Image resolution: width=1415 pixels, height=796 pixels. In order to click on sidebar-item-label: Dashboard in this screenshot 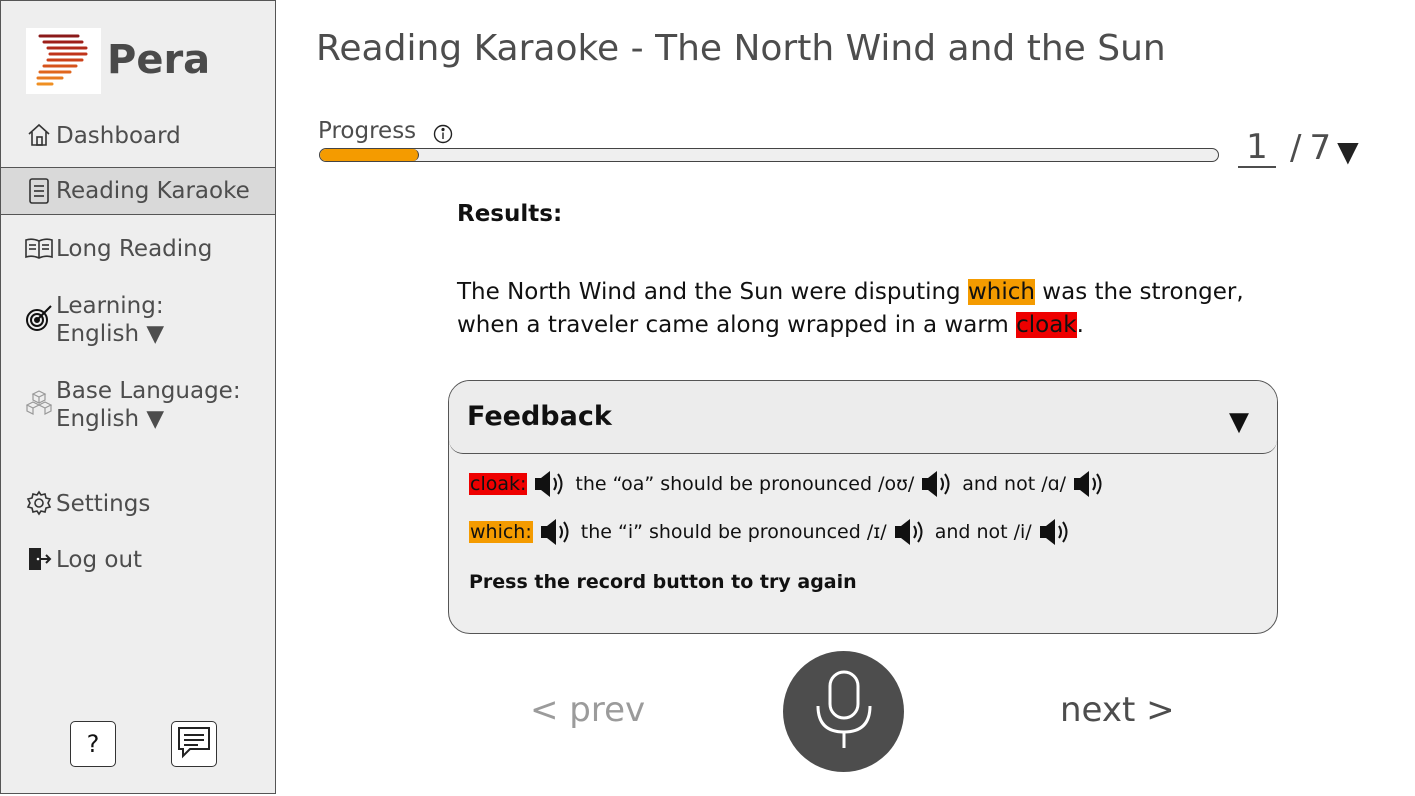, I will do `click(118, 136)`.